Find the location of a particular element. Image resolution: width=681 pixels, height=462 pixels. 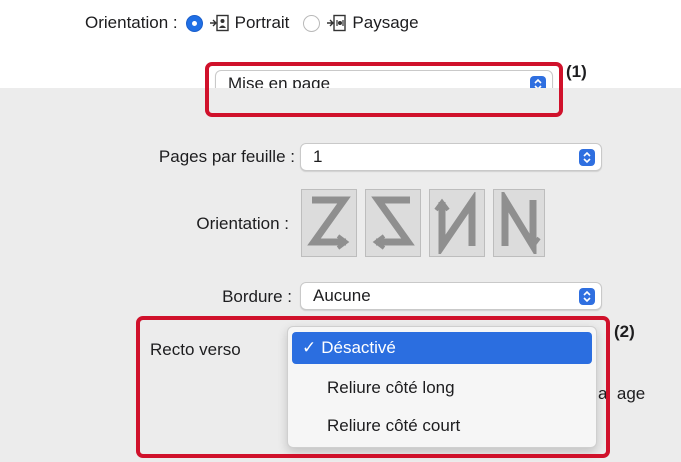

portrait-label: Portrait is located at coordinates (262, 23).